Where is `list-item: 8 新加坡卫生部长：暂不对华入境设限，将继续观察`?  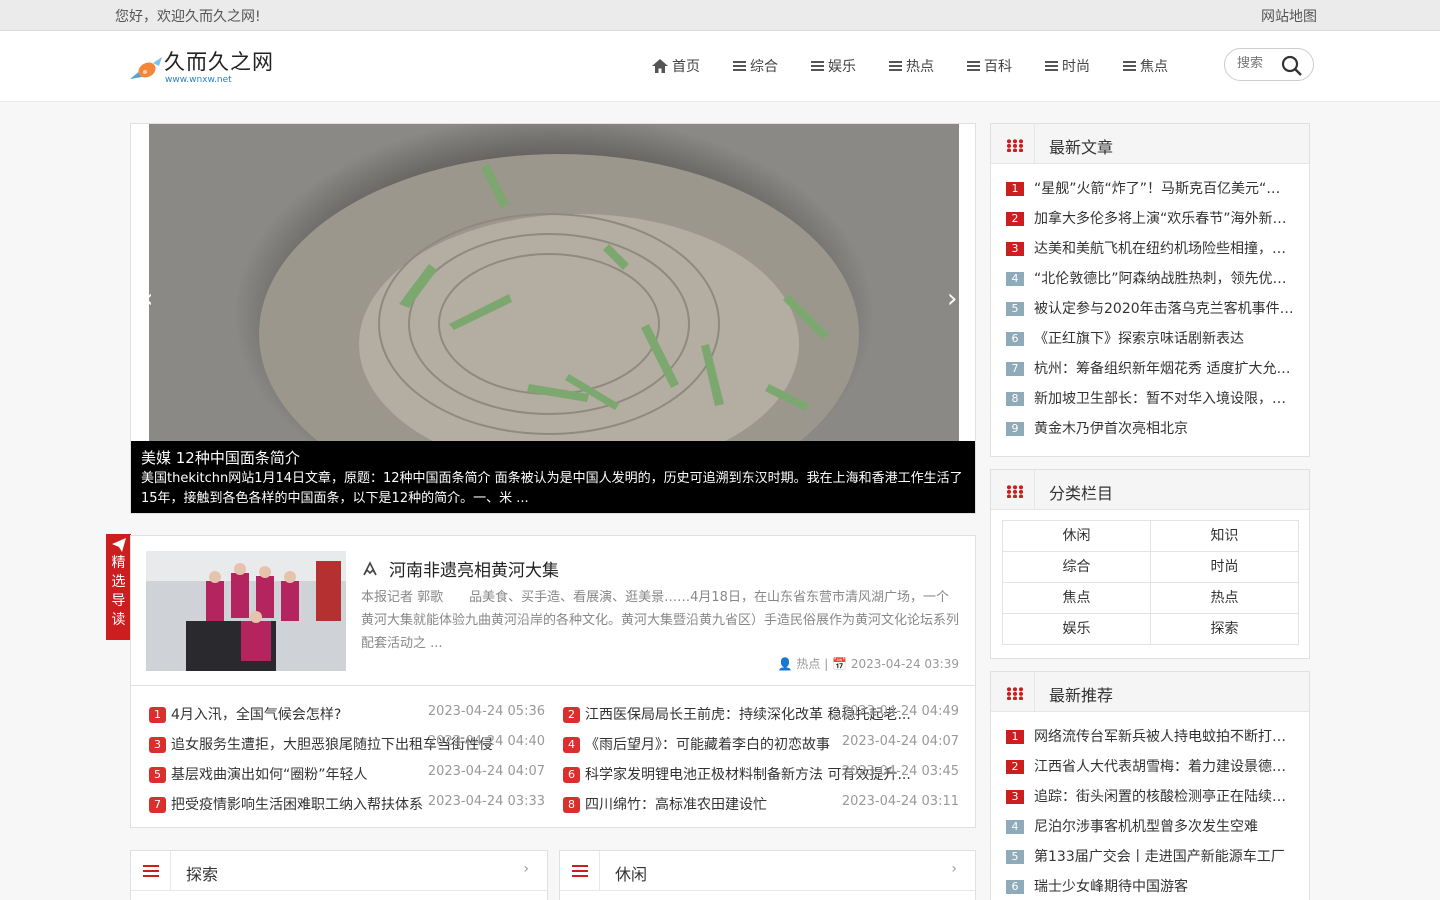 list-item: 8 新加坡卫生部长：暂不对华入境设限，将继续观察 is located at coordinates (1150, 399).